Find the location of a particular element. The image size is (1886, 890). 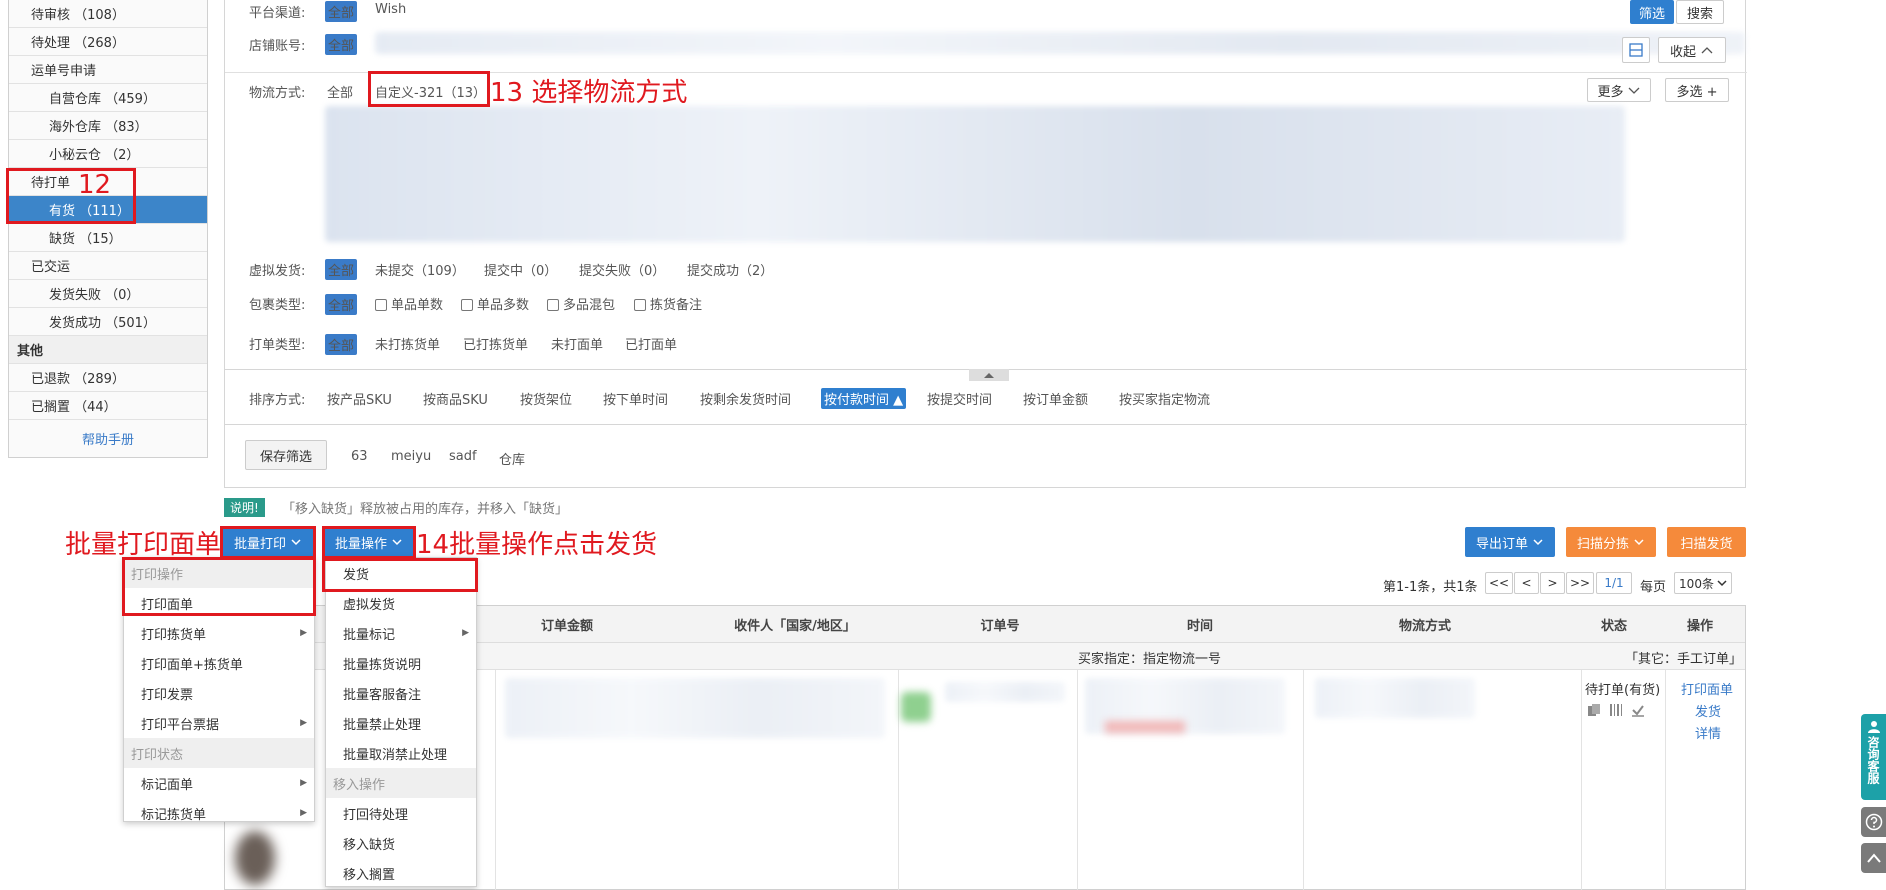

chevron-down-icon is located at coordinates (1722, 582).